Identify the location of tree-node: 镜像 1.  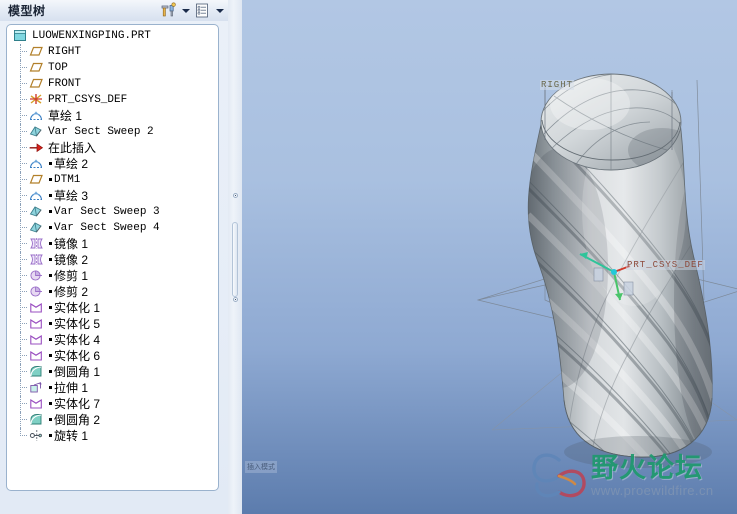
(112, 244).